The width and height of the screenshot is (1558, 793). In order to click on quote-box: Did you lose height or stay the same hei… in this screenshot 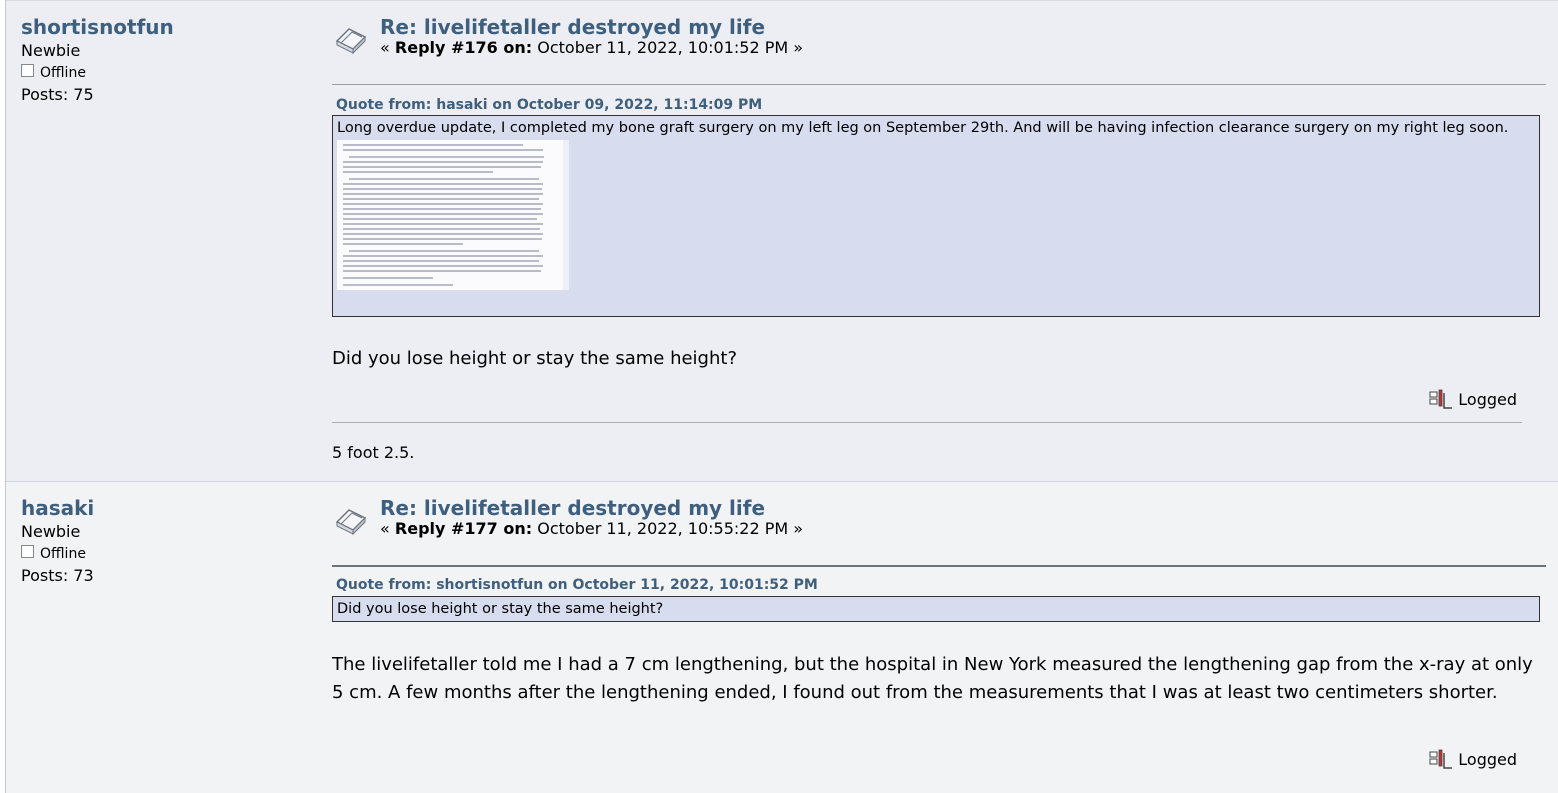, I will do `click(936, 609)`.